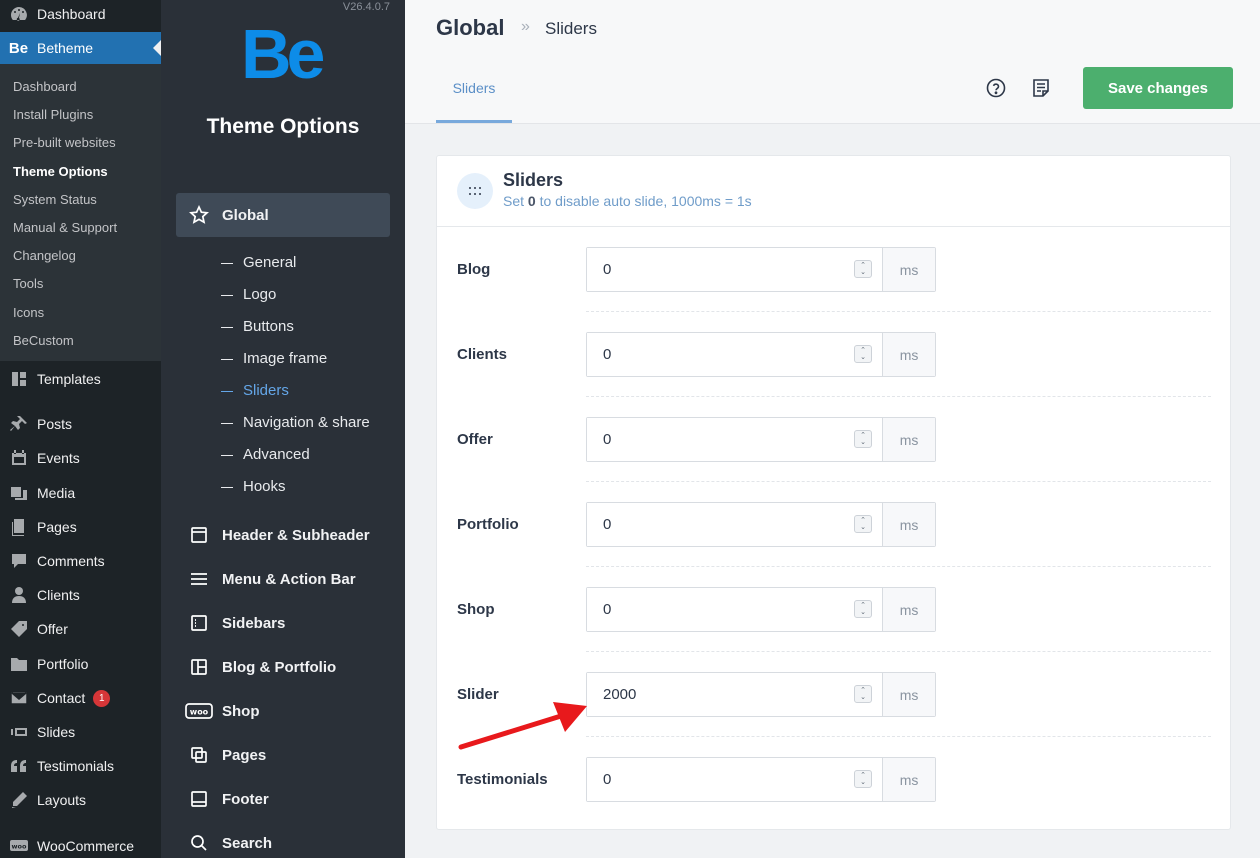  Describe the element at coordinates (1041, 88) in the screenshot. I see `notes-icon` at that location.